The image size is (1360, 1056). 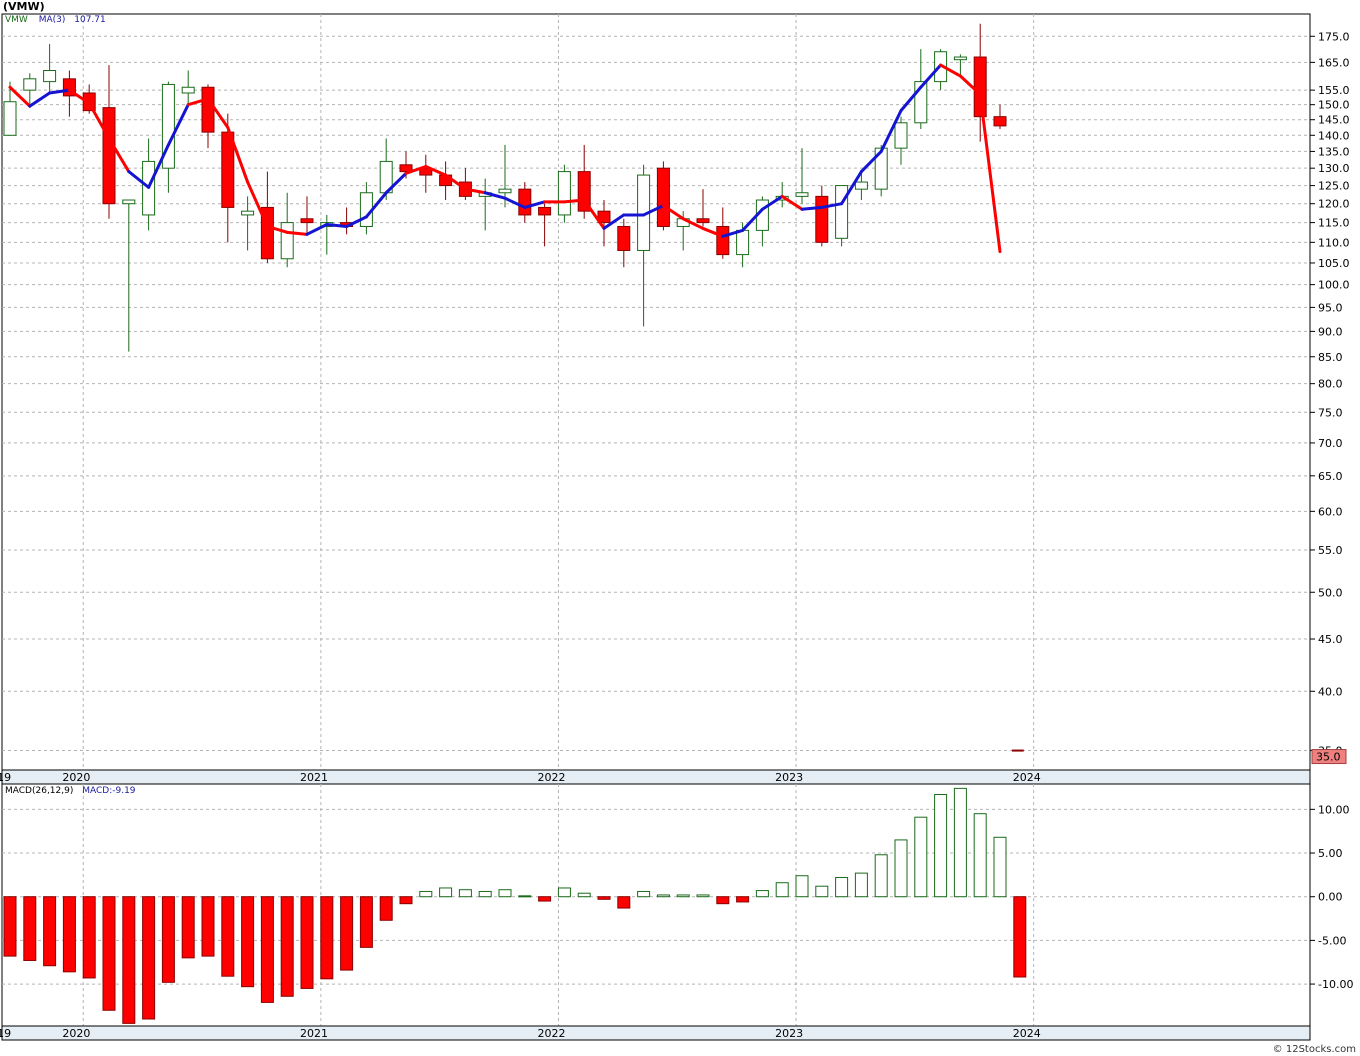 I want to click on date-label: 2022, so click(x=552, y=777).